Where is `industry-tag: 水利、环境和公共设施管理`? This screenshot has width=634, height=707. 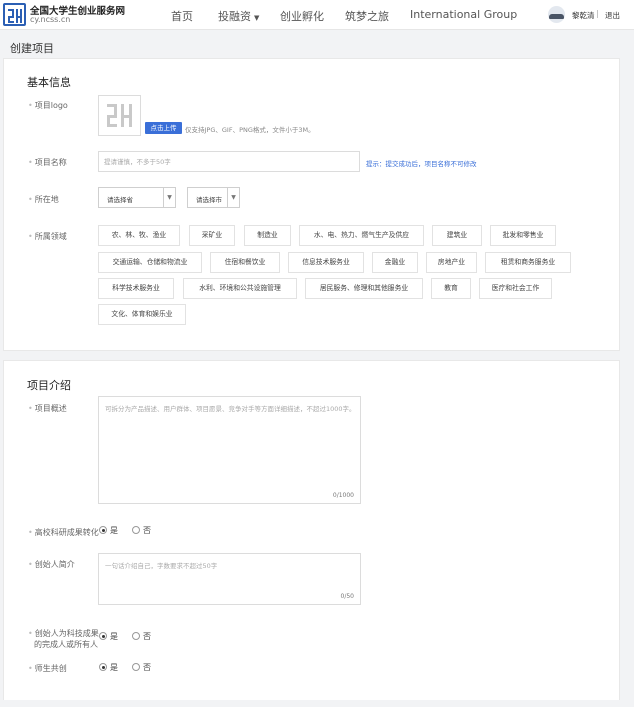
industry-tag: 水利、环境和公共设施管理 is located at coordinates (240, 288).